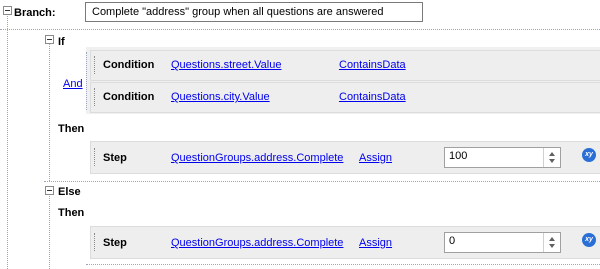 Image resolution: width=600 pixels, height=269 pixels. I want to click on if-collapse-button, so click(49, 39).